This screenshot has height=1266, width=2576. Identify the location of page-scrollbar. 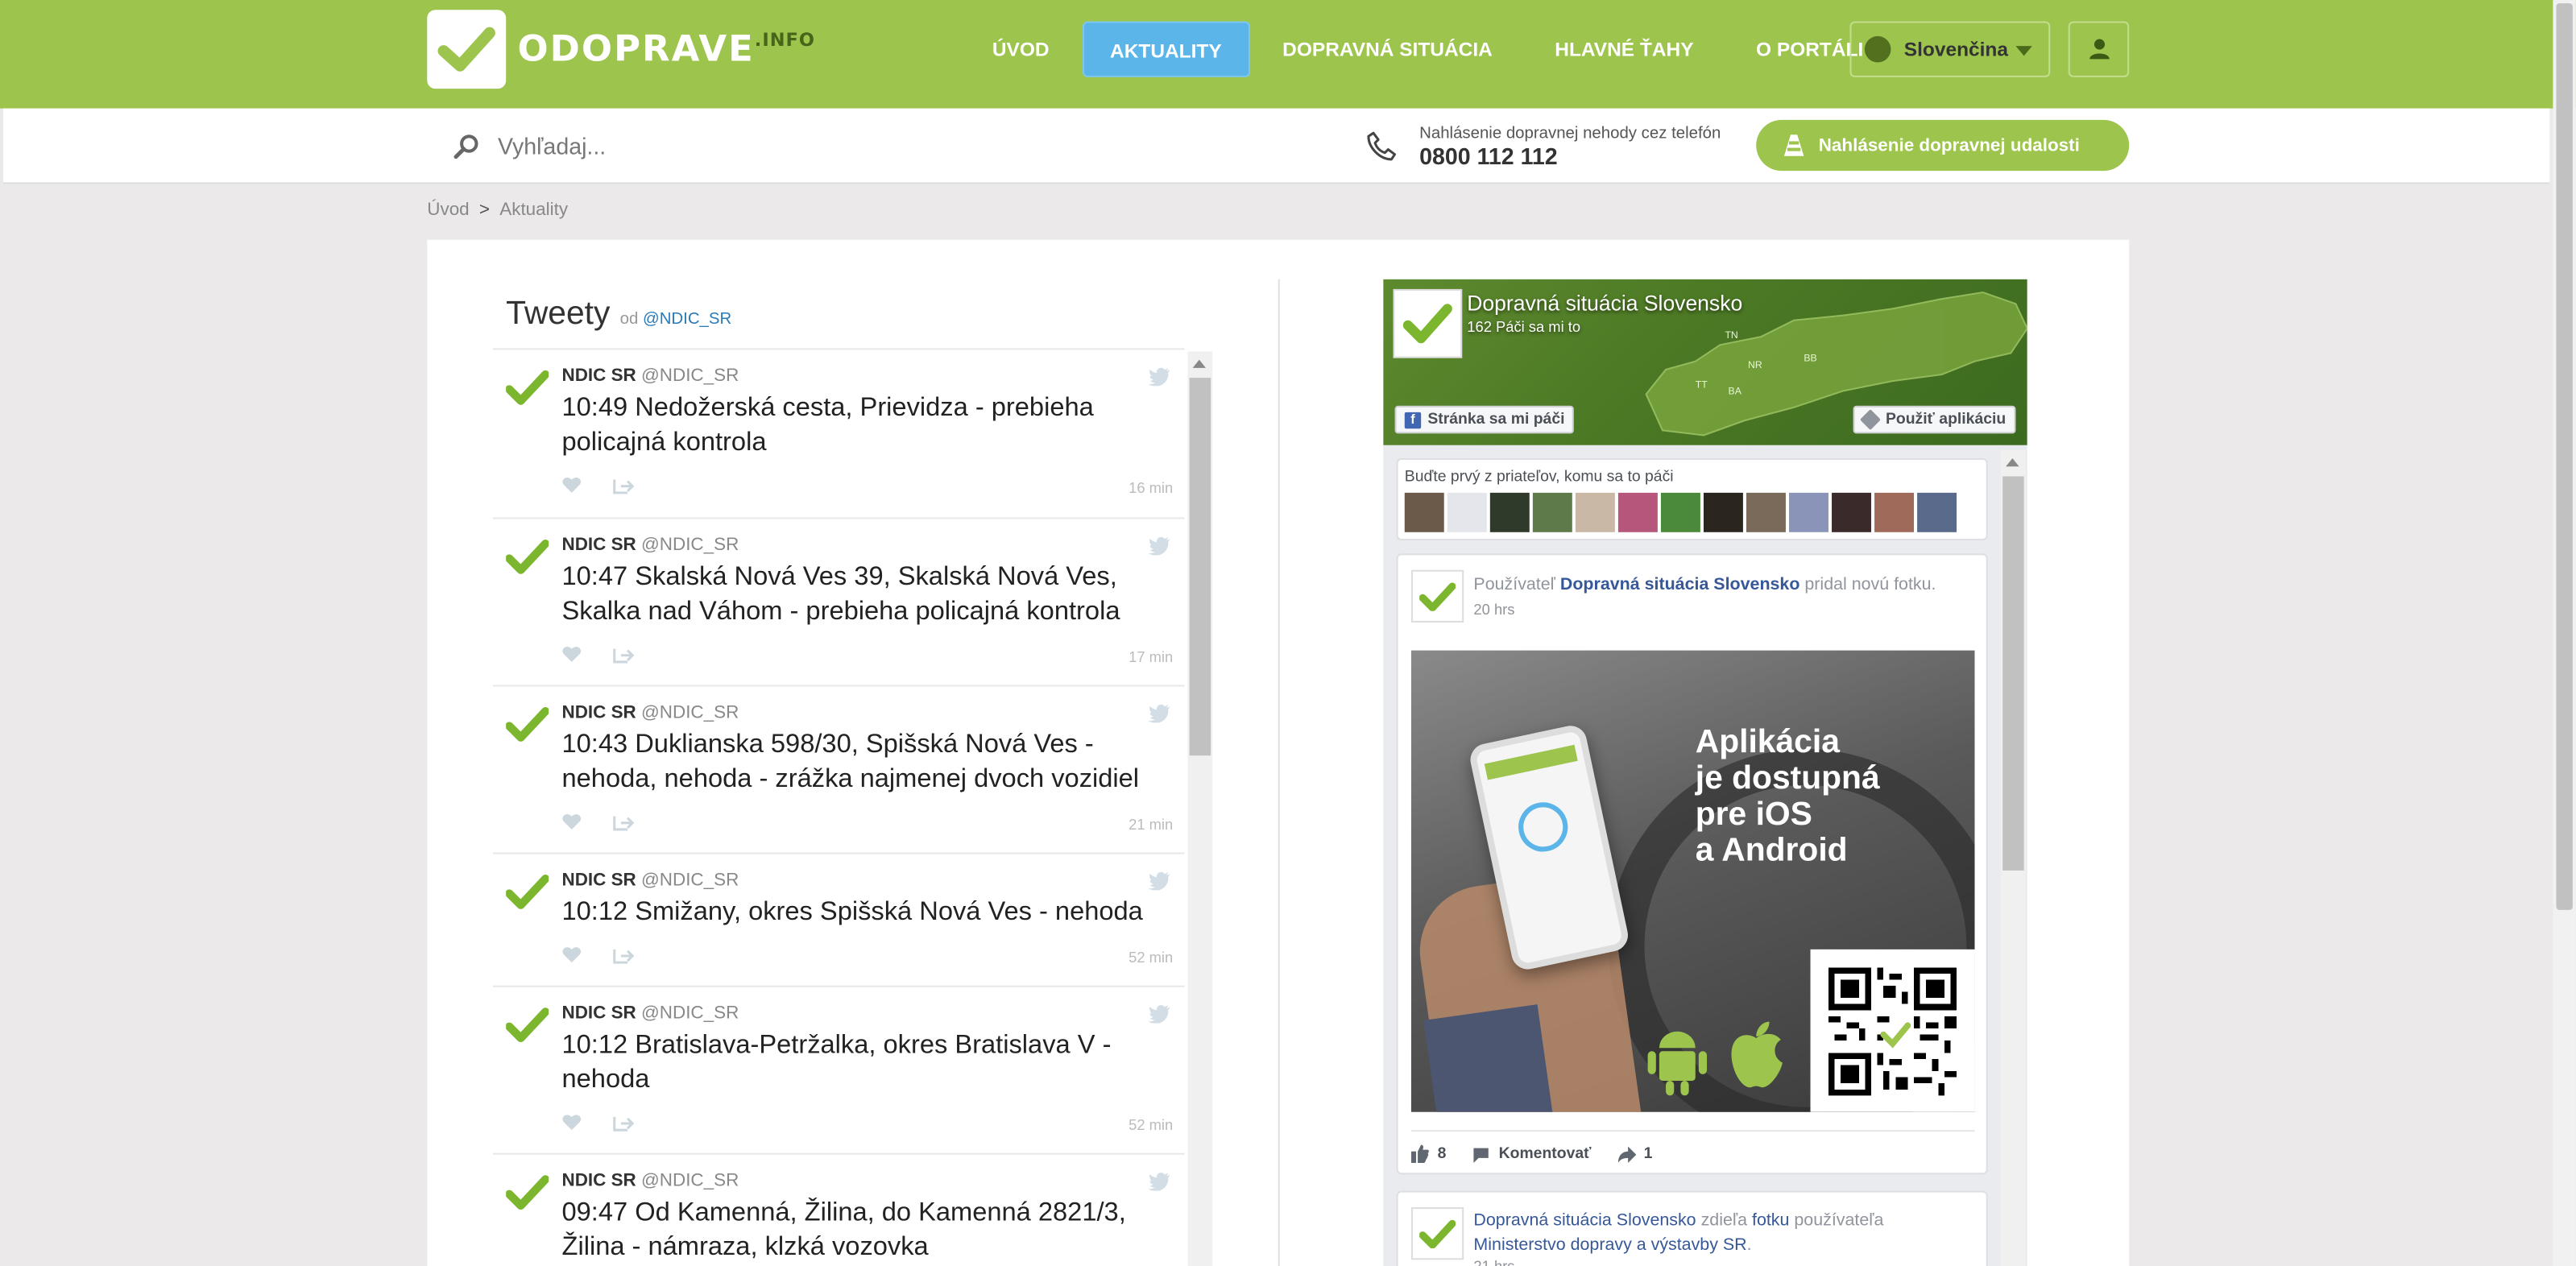
(2564, 633).